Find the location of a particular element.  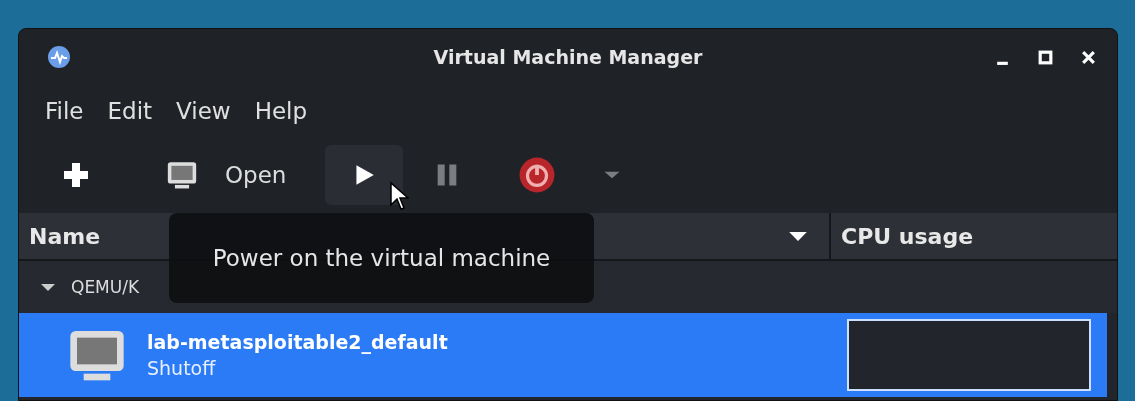

vm-name: lab-metasploitable2_default is located at coordinates (297, 342).